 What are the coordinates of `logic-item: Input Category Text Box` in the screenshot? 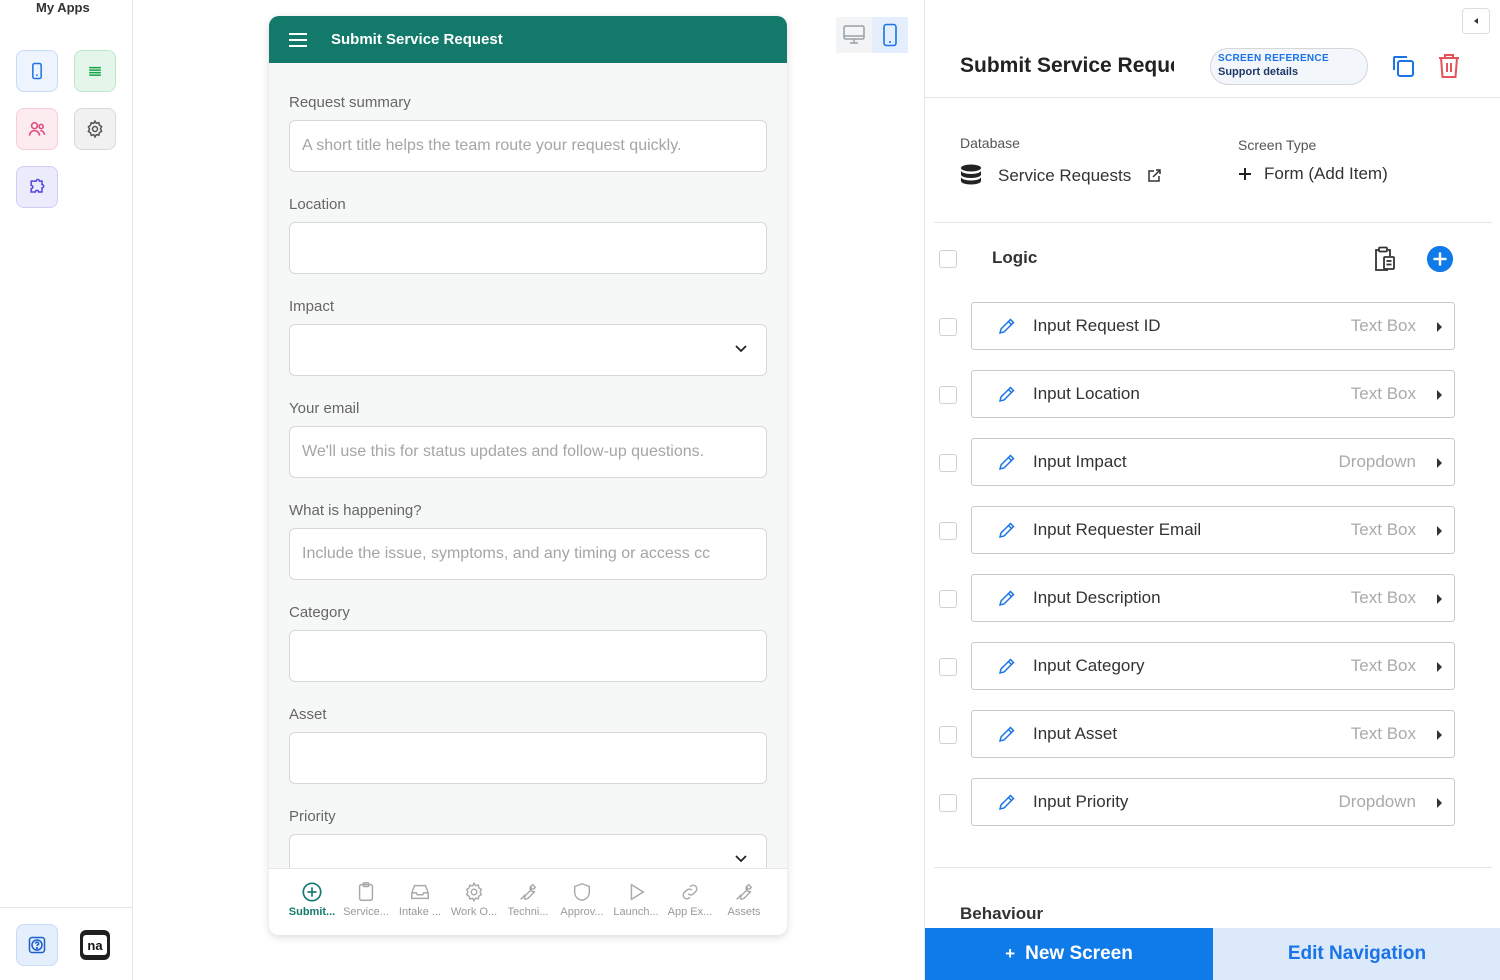 It's located at (1213, 666).